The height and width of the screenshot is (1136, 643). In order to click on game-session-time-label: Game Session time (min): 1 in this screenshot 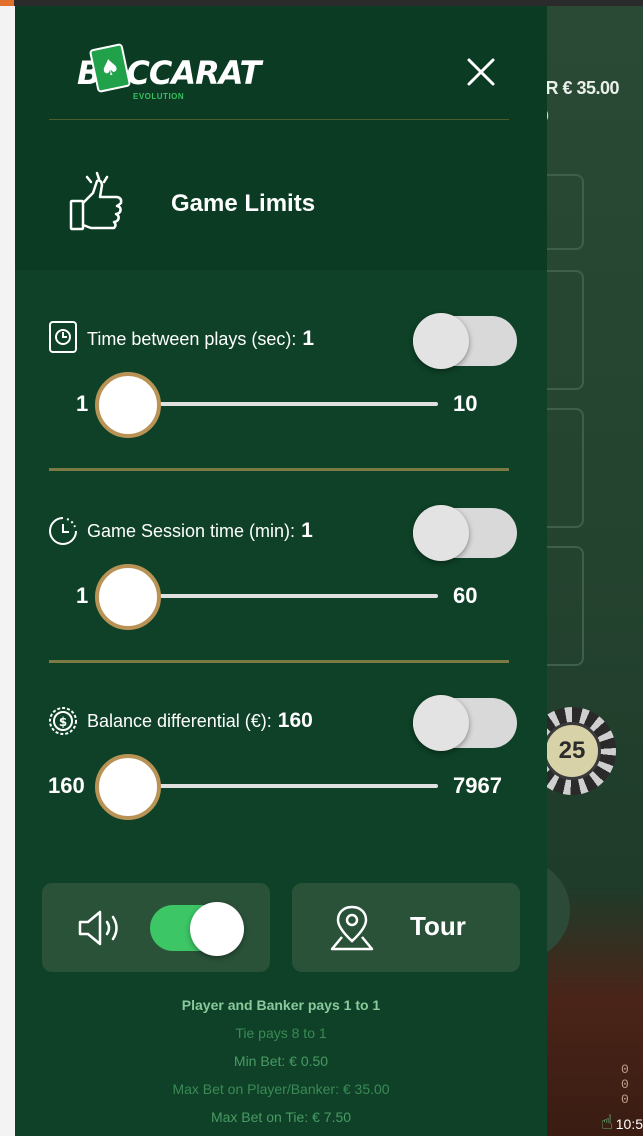, I will do `click(200, 530)`.